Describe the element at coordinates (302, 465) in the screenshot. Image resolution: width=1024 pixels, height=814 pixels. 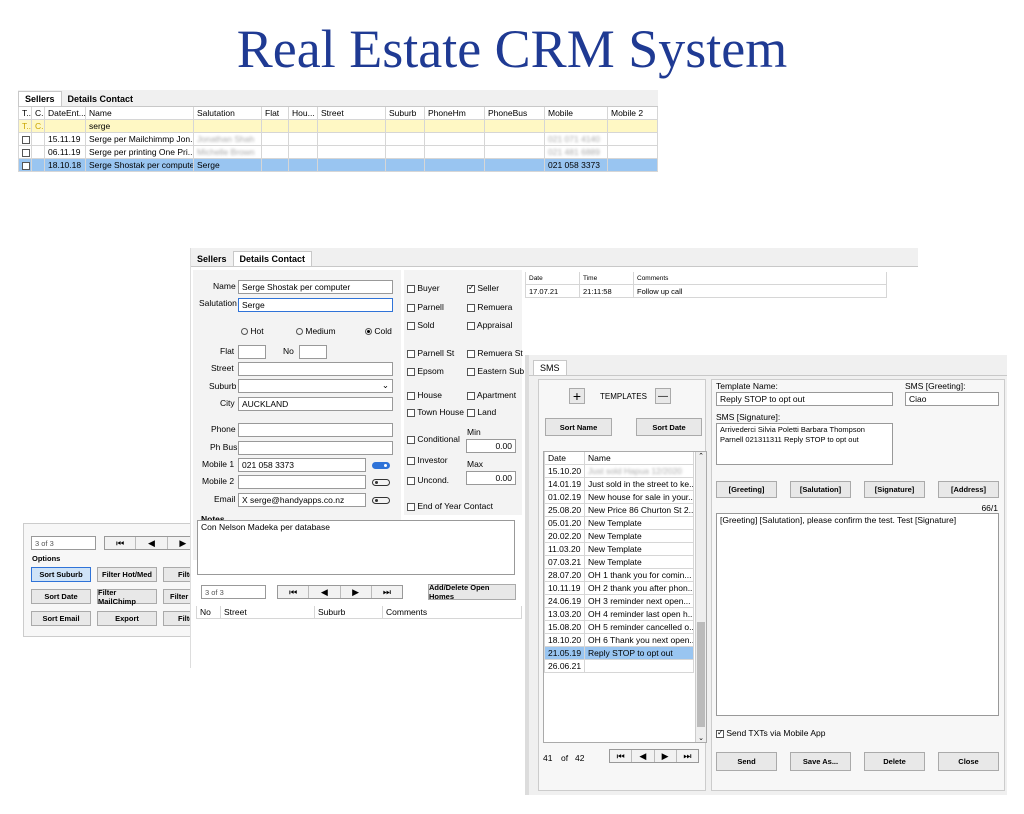
I see `mobile1-field: 021 058 3373` at that location.